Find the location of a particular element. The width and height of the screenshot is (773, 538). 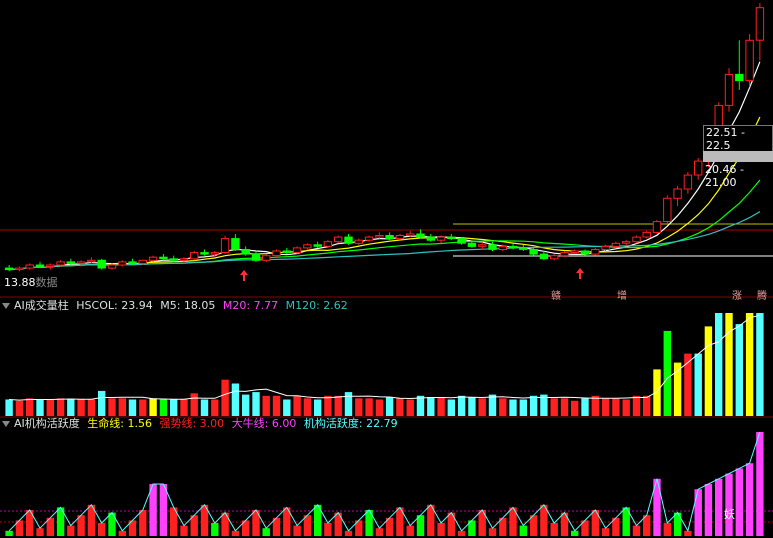

price-highlight-bar is located at coordinates (738, 156).